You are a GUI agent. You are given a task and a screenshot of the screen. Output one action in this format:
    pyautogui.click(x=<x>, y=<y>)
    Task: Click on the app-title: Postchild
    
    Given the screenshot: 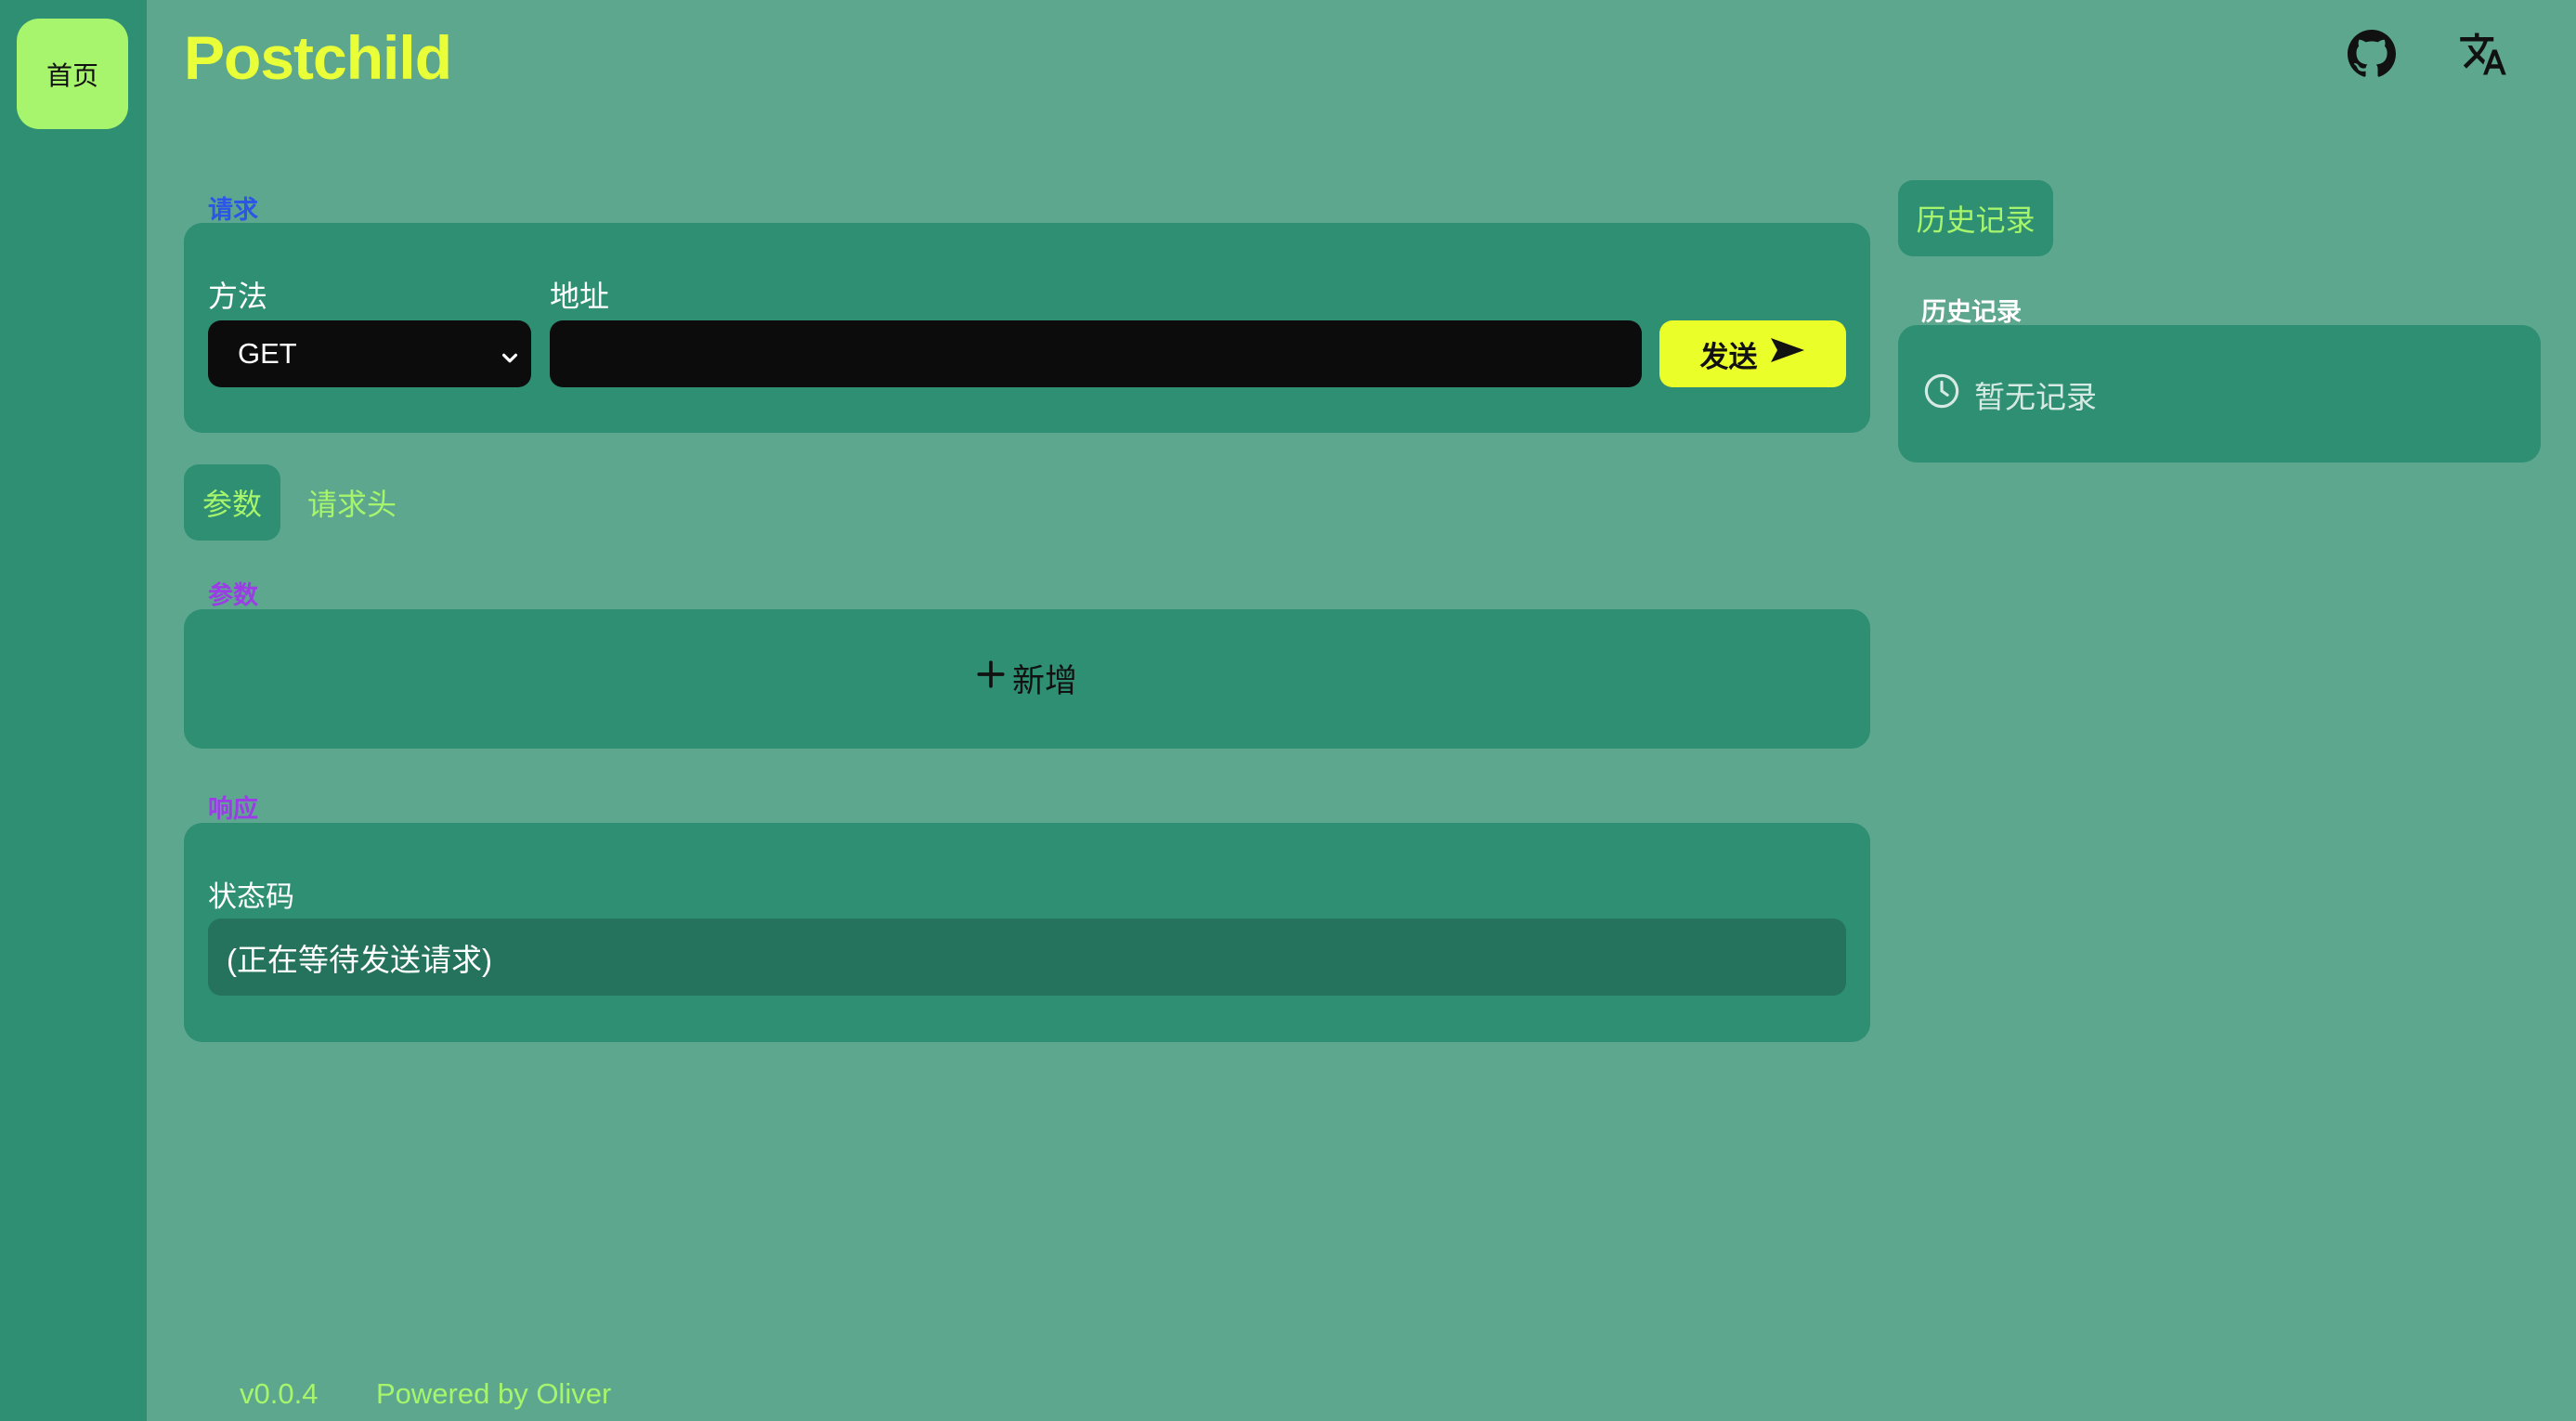 What is the action you would take?
    pyautogui.click(x=318, y=57)
    